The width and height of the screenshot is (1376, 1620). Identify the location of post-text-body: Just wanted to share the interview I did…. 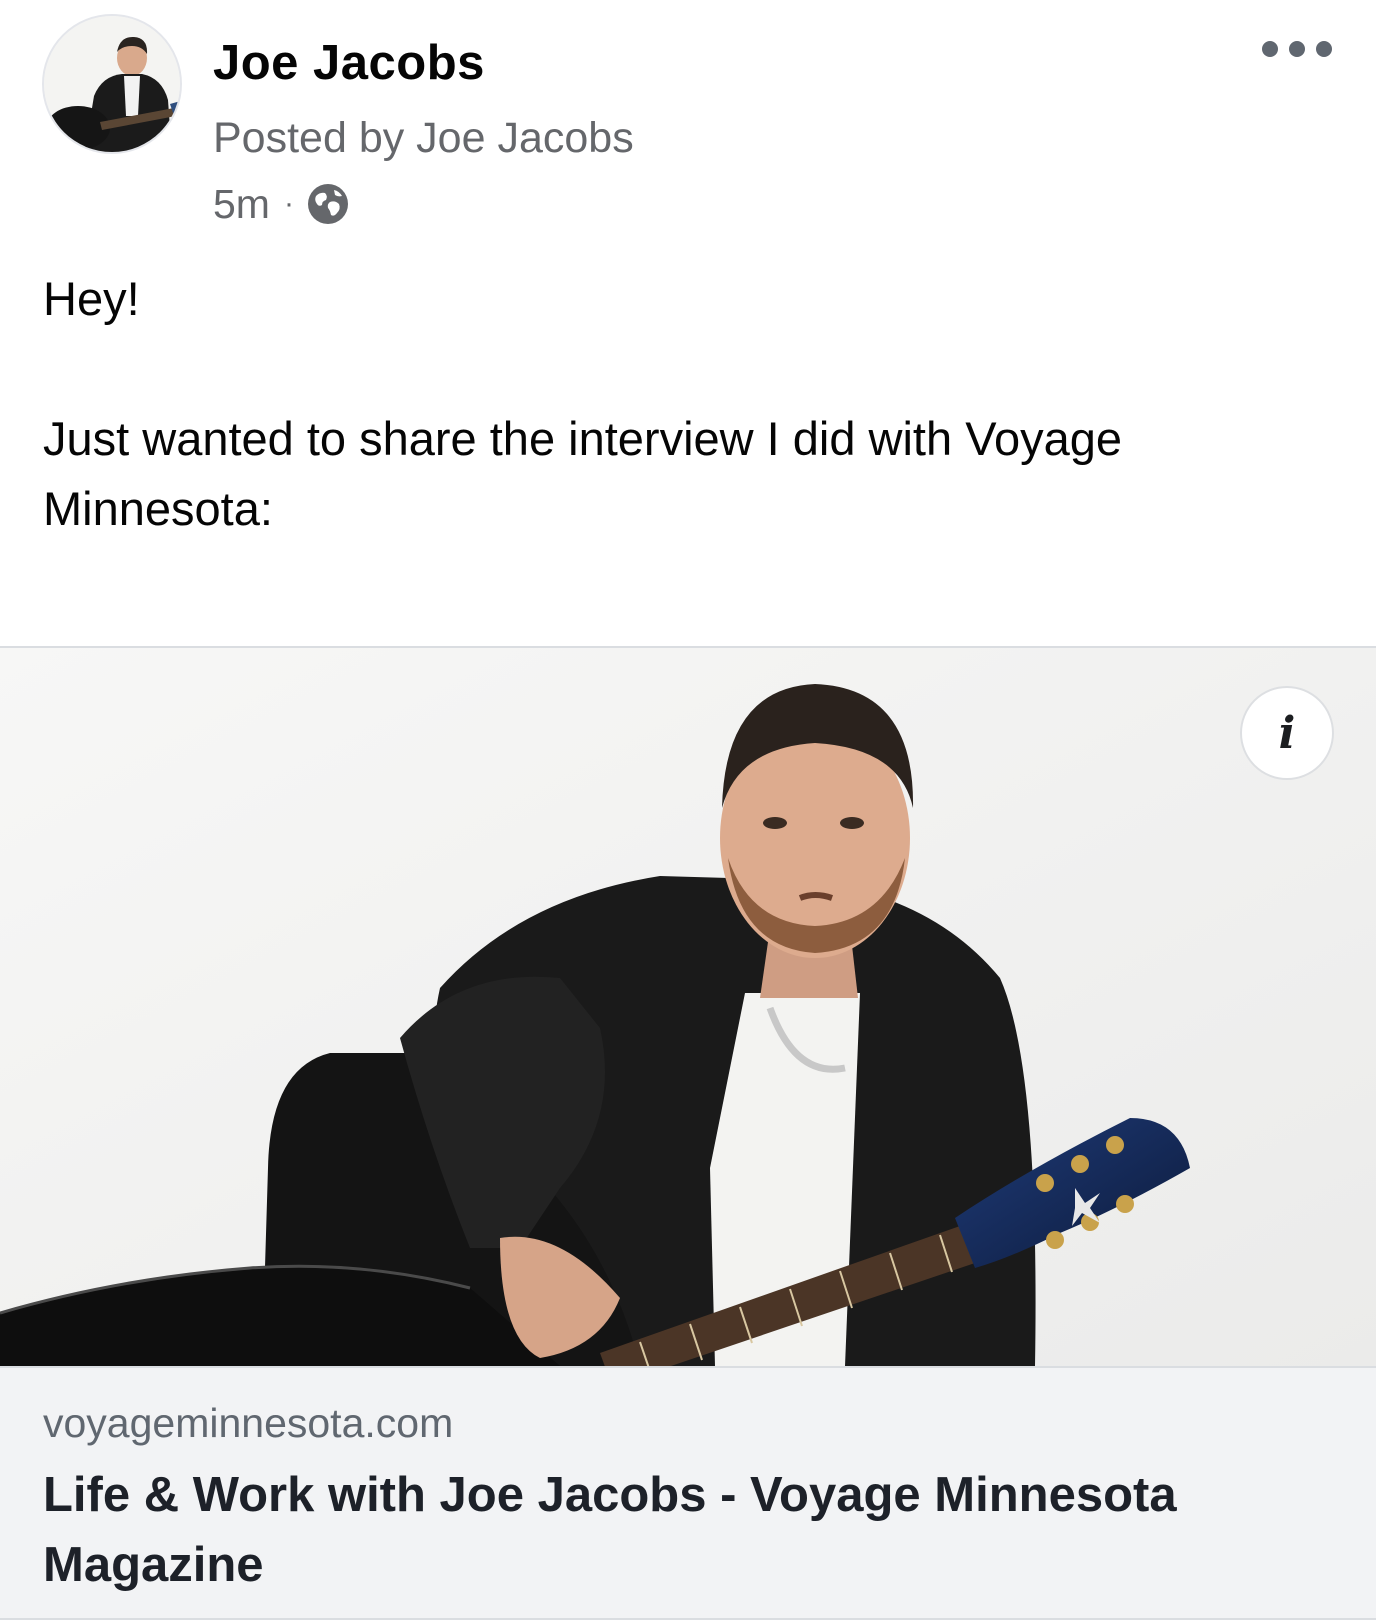
(583, 473).